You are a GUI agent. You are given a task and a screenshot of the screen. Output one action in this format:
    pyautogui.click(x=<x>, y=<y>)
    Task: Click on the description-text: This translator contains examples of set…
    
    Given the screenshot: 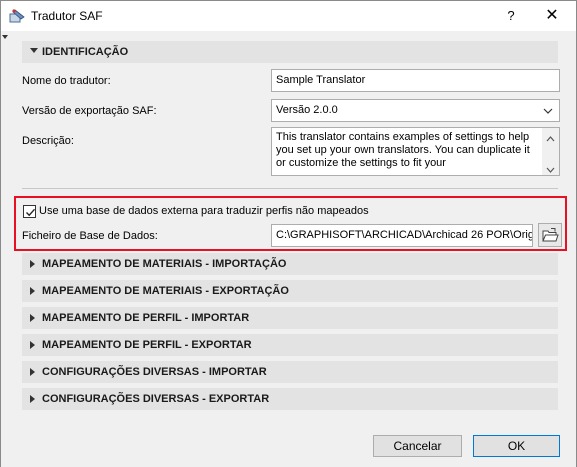 What is the action you would take?
    pyautogui.click(x=403, y=150)
    